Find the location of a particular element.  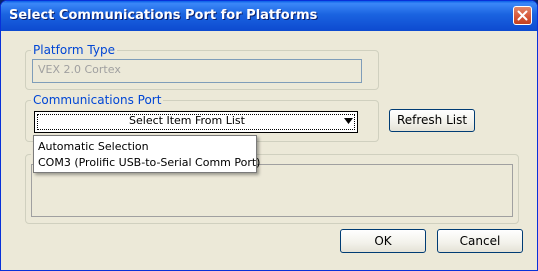

title-bar: Select Communications Port for Platforms is located at coordinates (269, 16).